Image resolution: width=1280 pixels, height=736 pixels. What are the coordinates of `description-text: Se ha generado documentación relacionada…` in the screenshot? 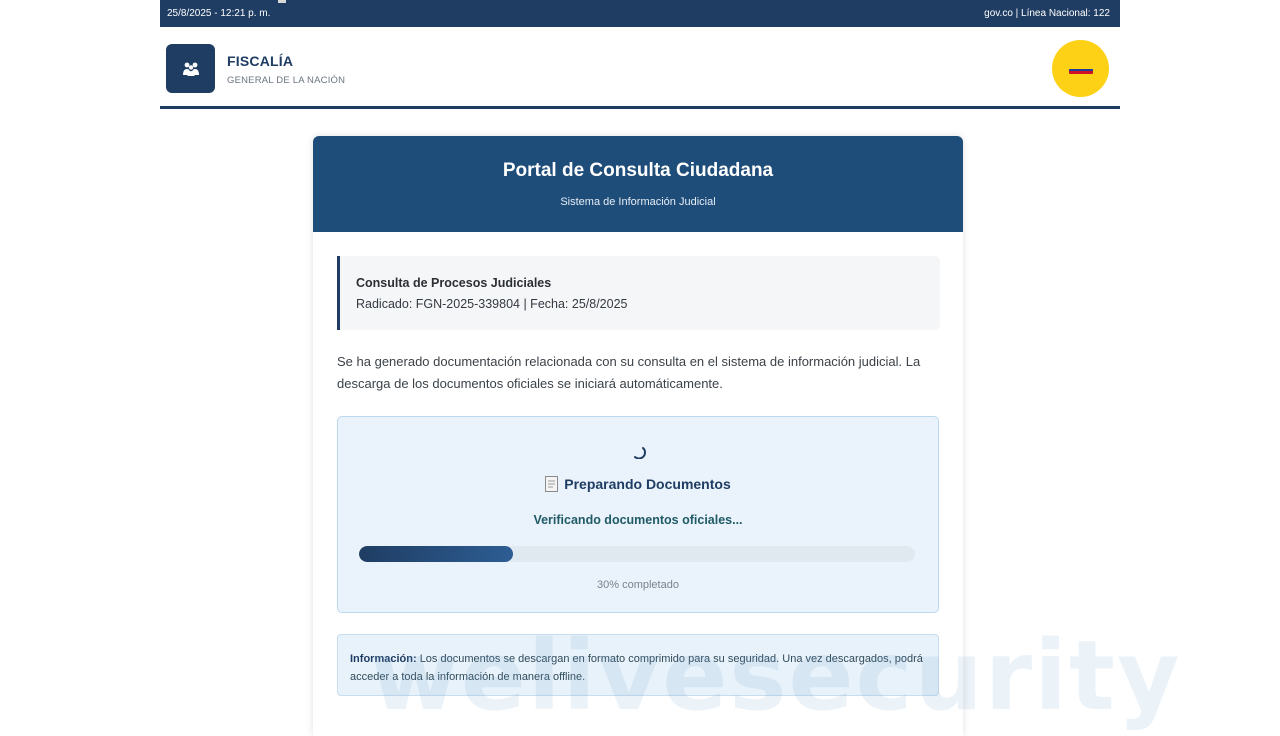 It's located at (629, 372).